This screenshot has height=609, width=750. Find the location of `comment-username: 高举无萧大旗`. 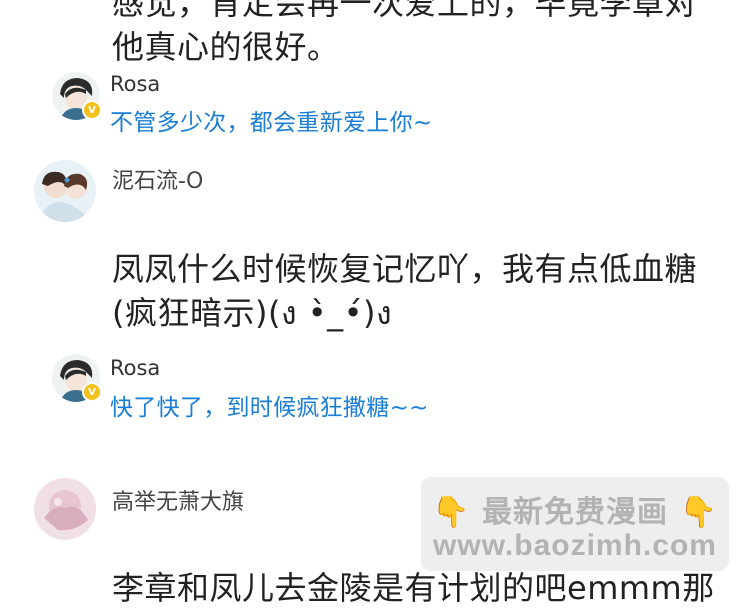

comment-username: 高举无萧大旗 is located at coordinates (178, 500).